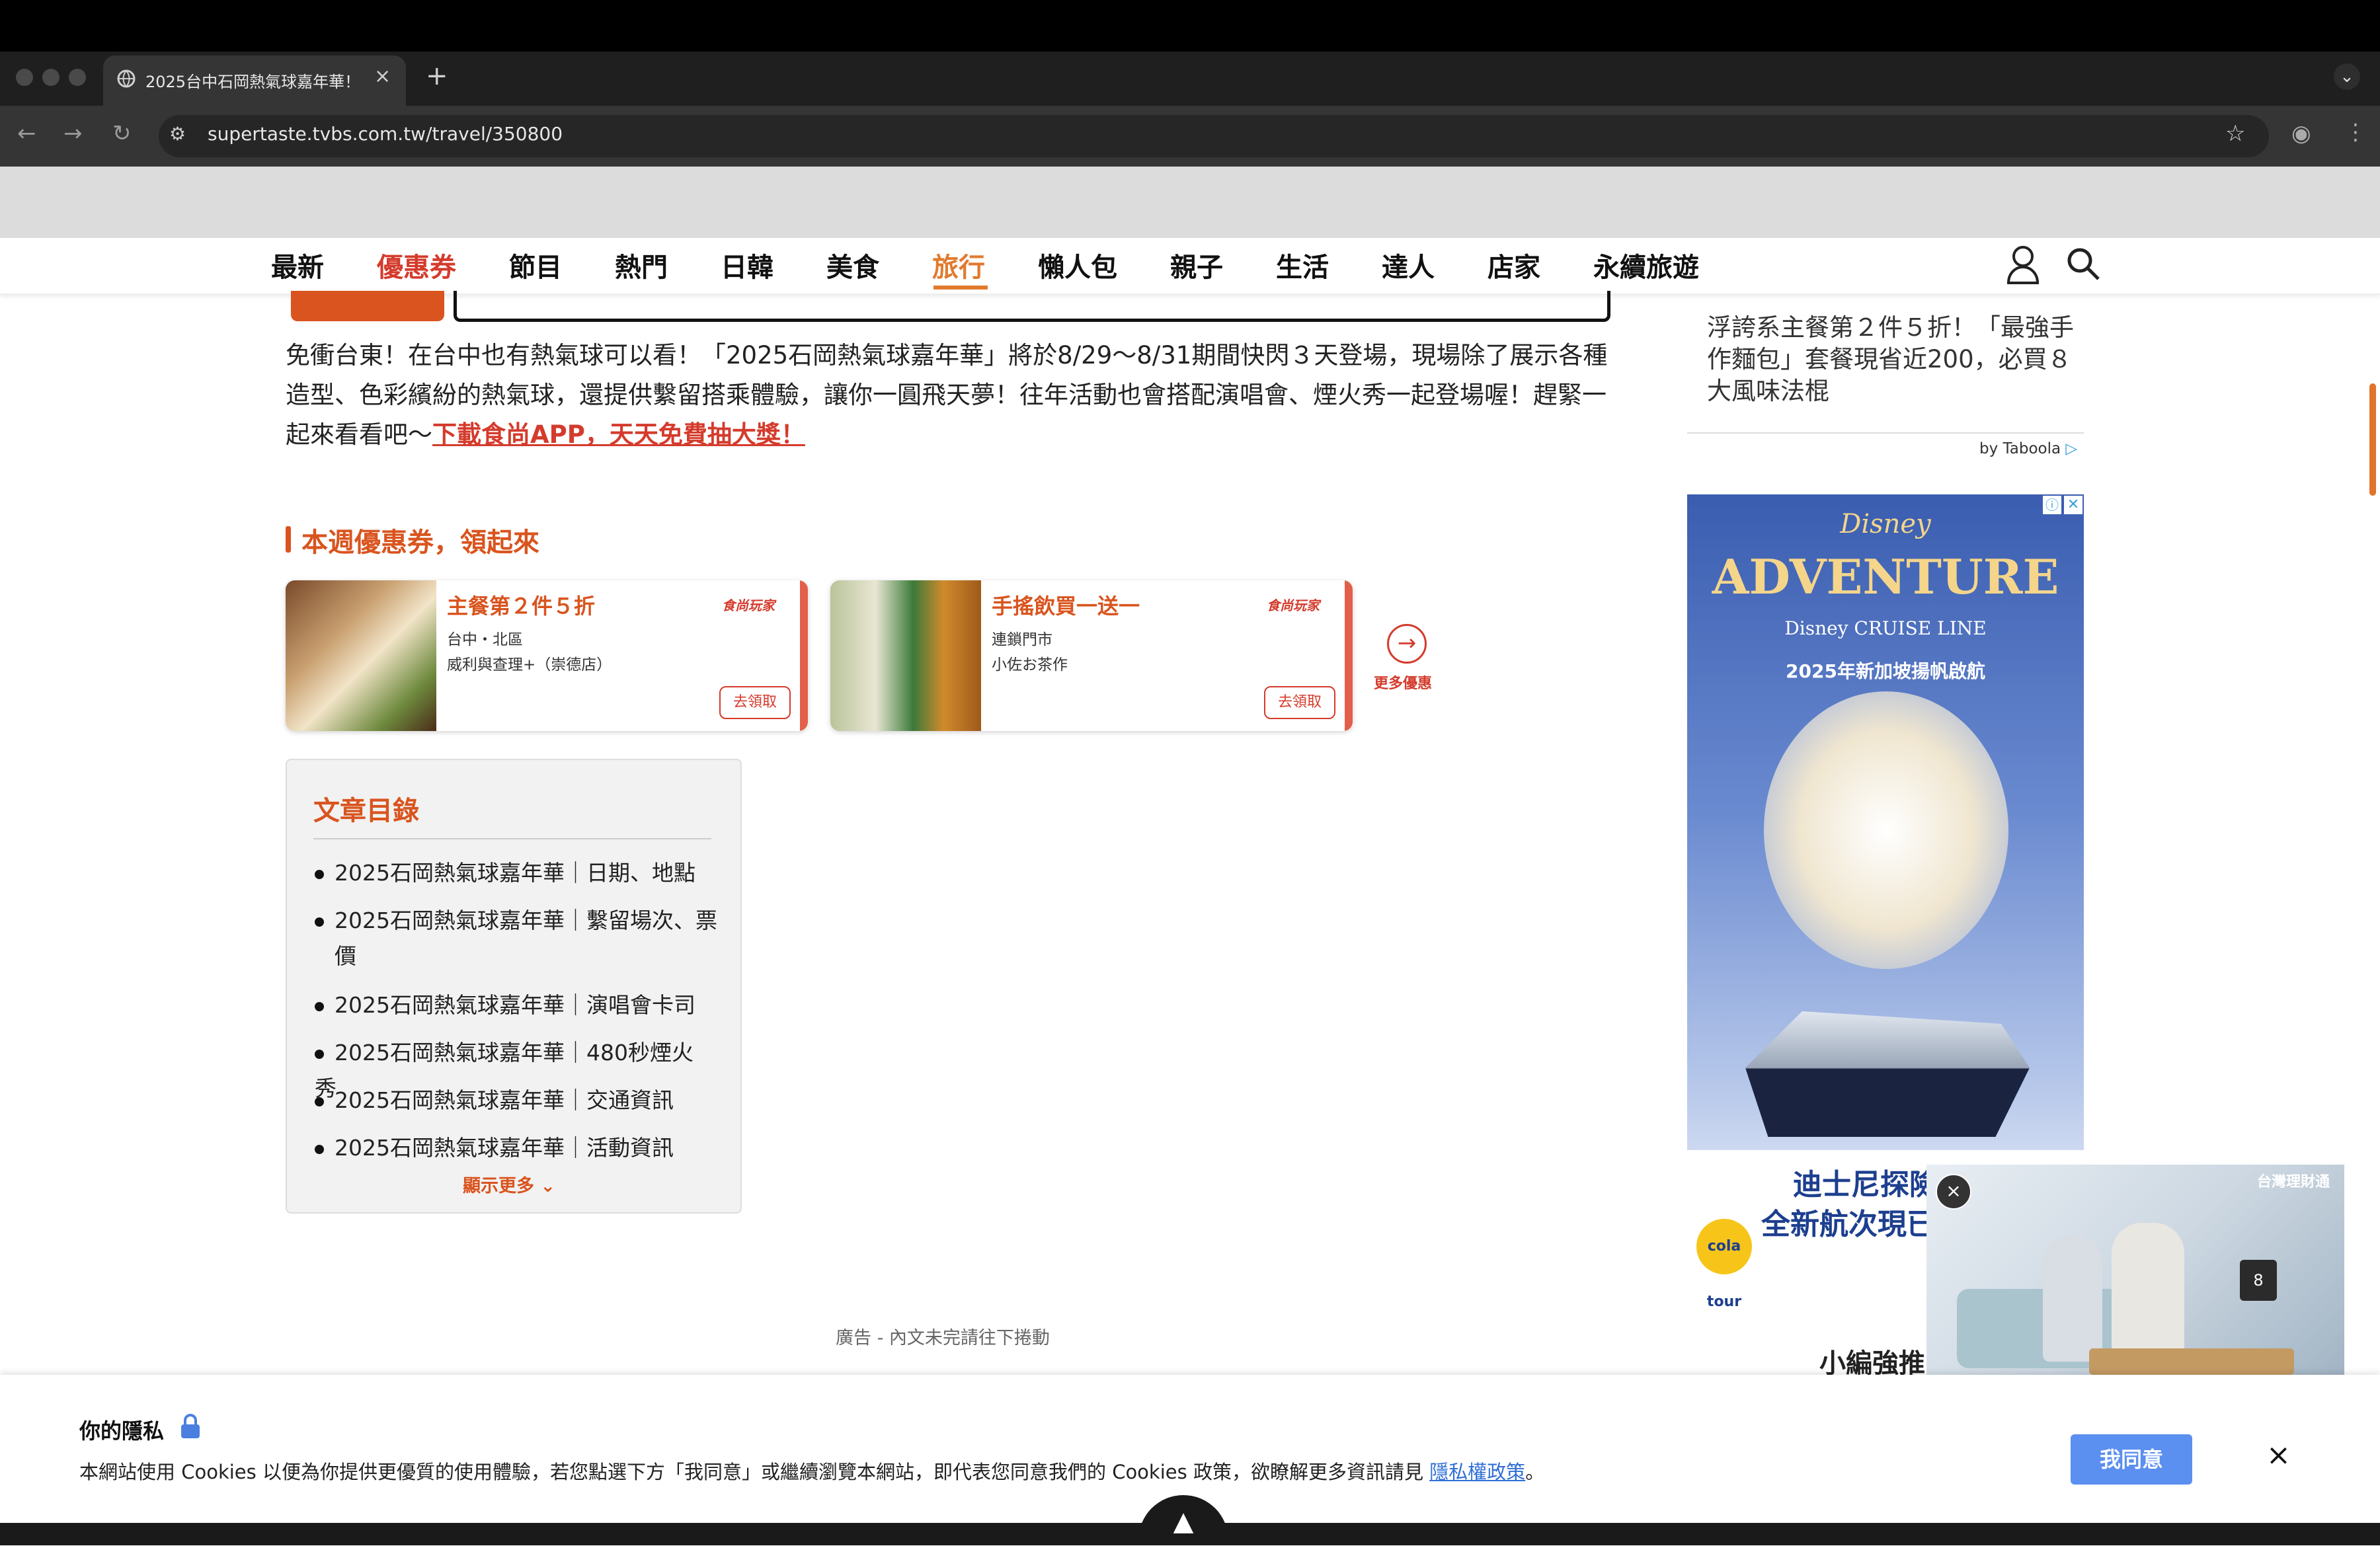  Describe the element at coordinates (51, 77) in the screenshot. I see `window-minimize-button` at that location.